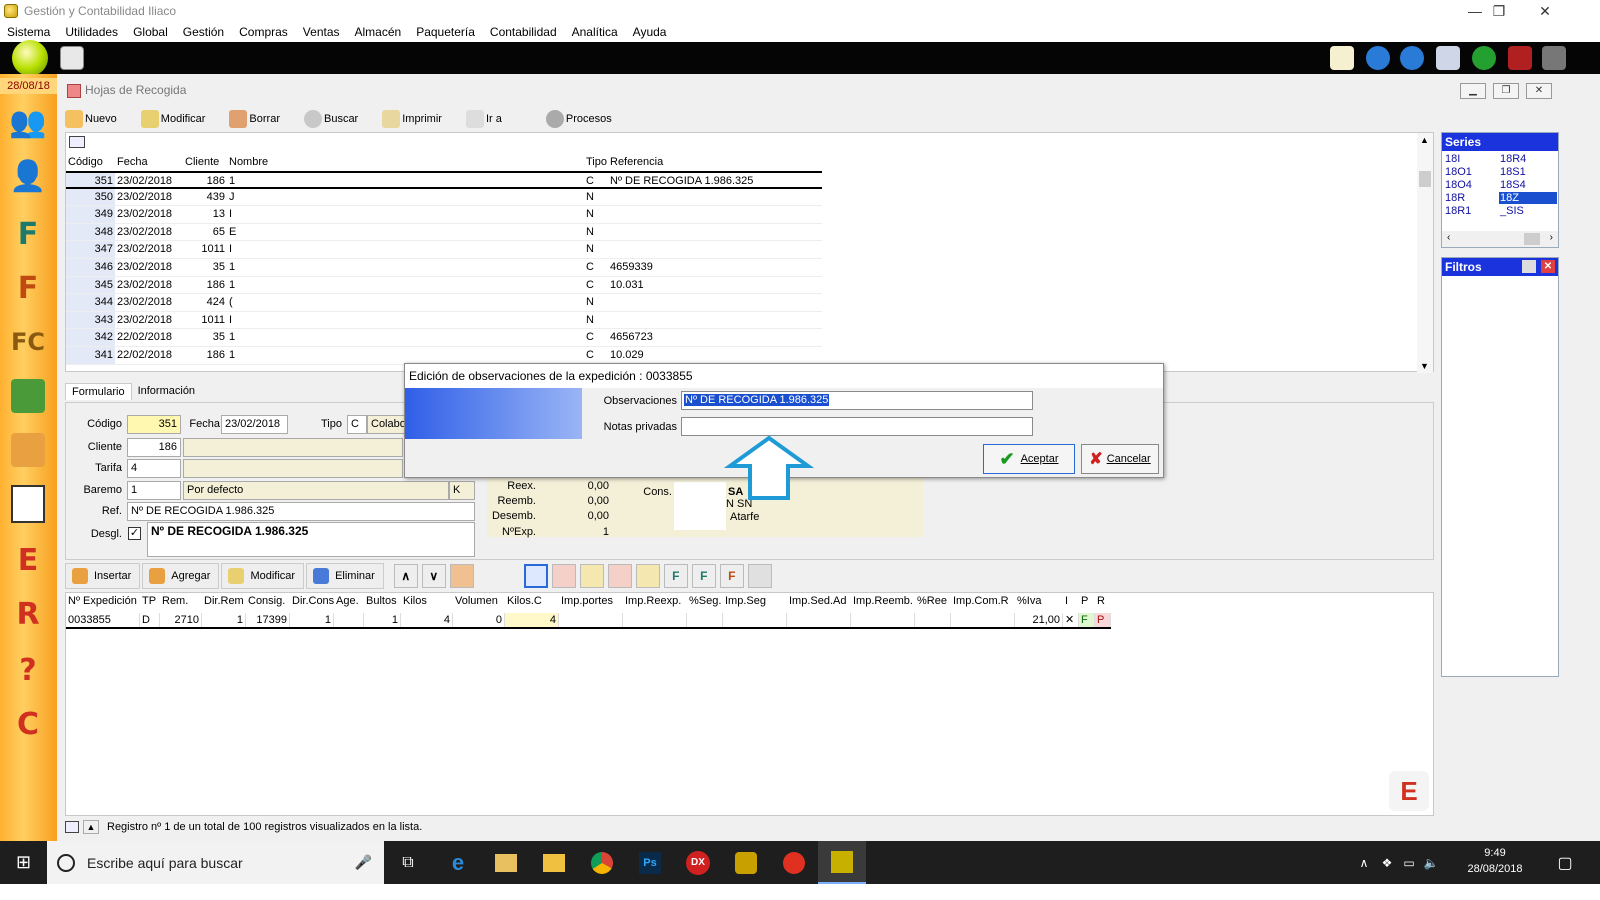 The image size is (1600, 900). Describe the element at coordinates (714, 162) in the screenshot. I see `col-referencia: Referencia` at that location.